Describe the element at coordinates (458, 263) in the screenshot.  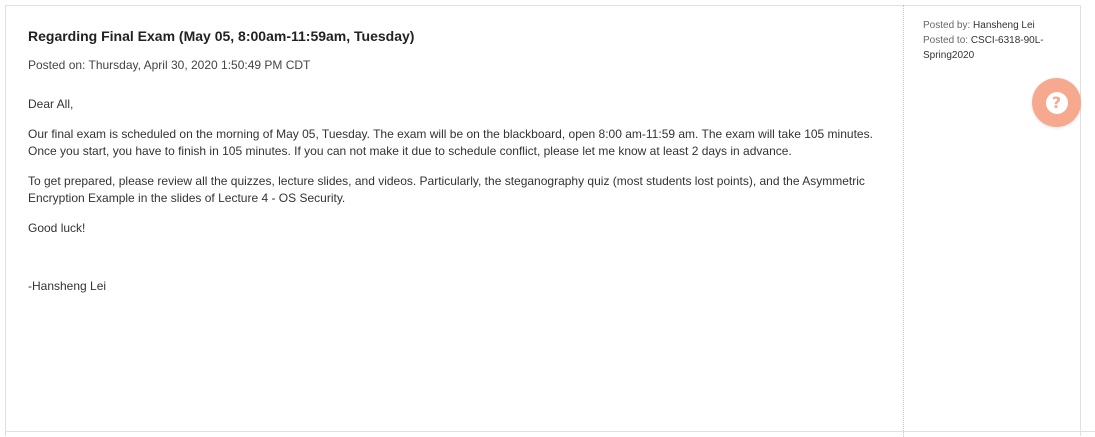
I see `signature-spacer` at that location.